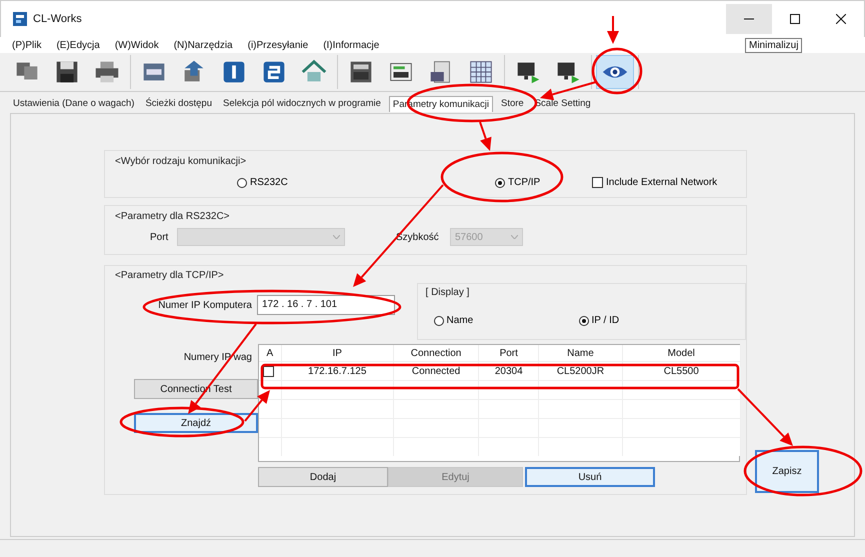  I want to click on find-button: Znajdź, so click(196, 423).